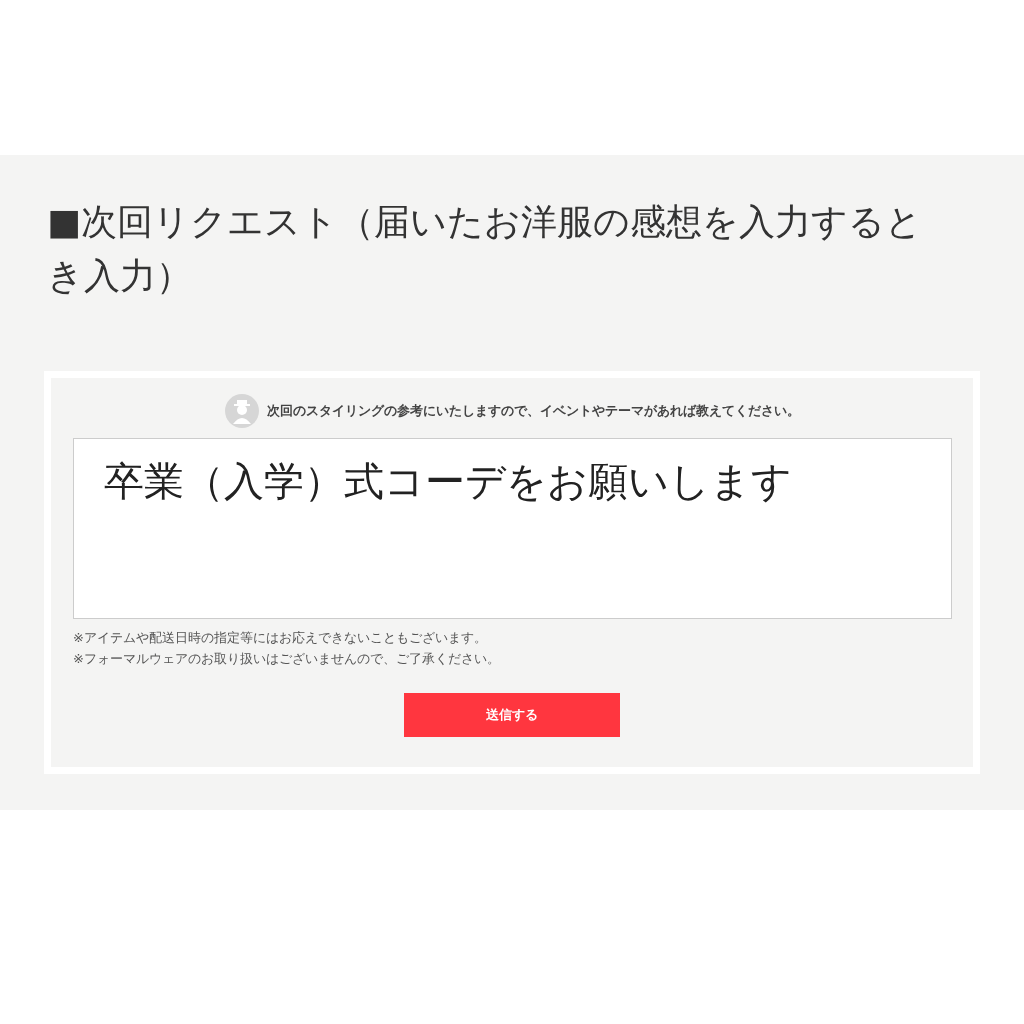 Image resolution: width=1024 pixels, height=1024 pixels. Describe the element at coordinates (241, 411) in the screenshot. I see `avatar-icon` at that location.